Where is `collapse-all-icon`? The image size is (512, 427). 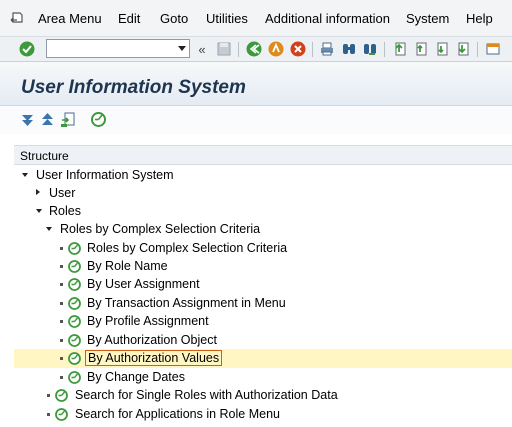
collapse-all-icon is located at coordinates (47, 119).